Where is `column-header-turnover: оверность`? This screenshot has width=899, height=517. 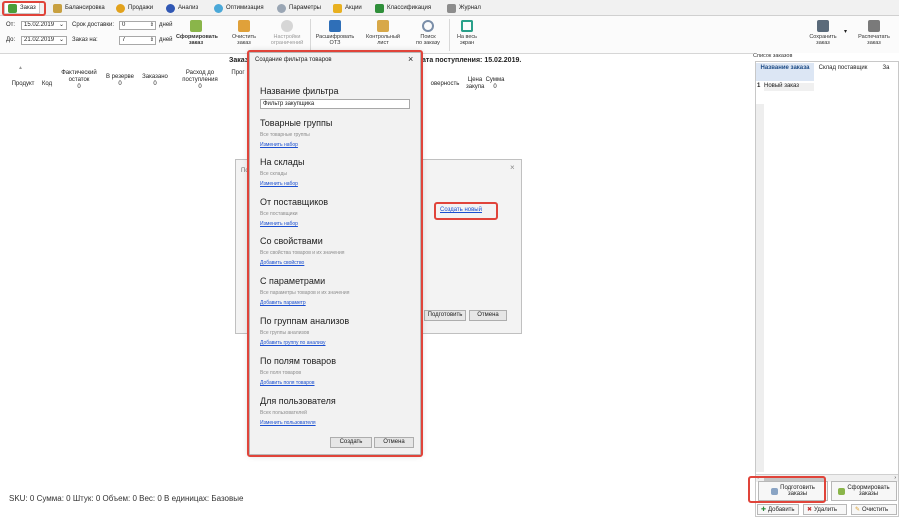
column-header-turnover: оверность is located at coordinates (445, 84).